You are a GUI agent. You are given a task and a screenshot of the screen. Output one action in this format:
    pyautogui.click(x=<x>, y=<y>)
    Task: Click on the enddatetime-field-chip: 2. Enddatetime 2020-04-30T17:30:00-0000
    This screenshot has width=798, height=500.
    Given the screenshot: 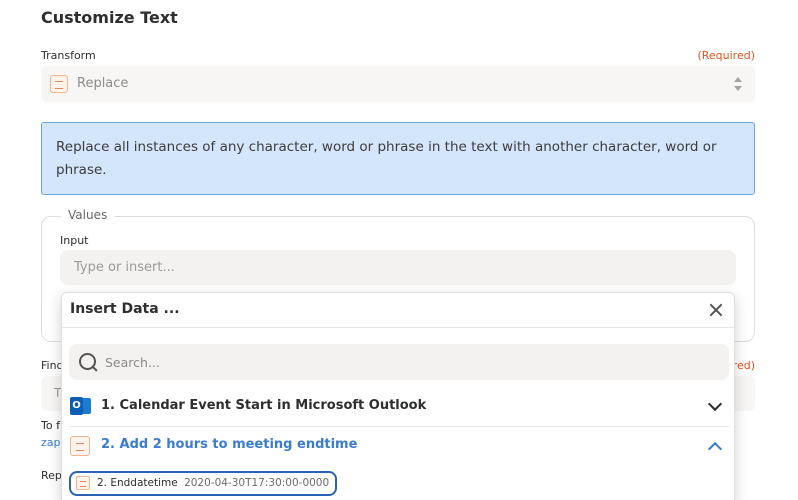 What is the action you would take?
    pyautogui.click(x=203, y=483)
    